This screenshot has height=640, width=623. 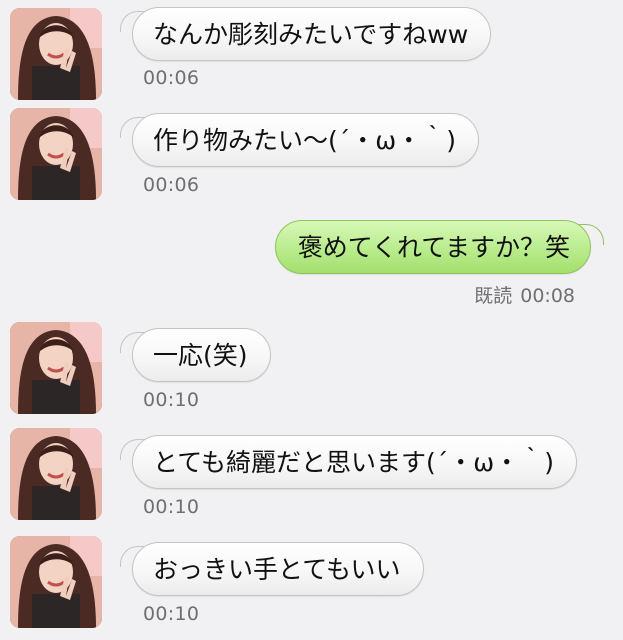 What do you see at coordinates (433, 247) in the screenshot?
I see `message-text: 褒めてくれてますか？笑` at bounding box center [433, 247].